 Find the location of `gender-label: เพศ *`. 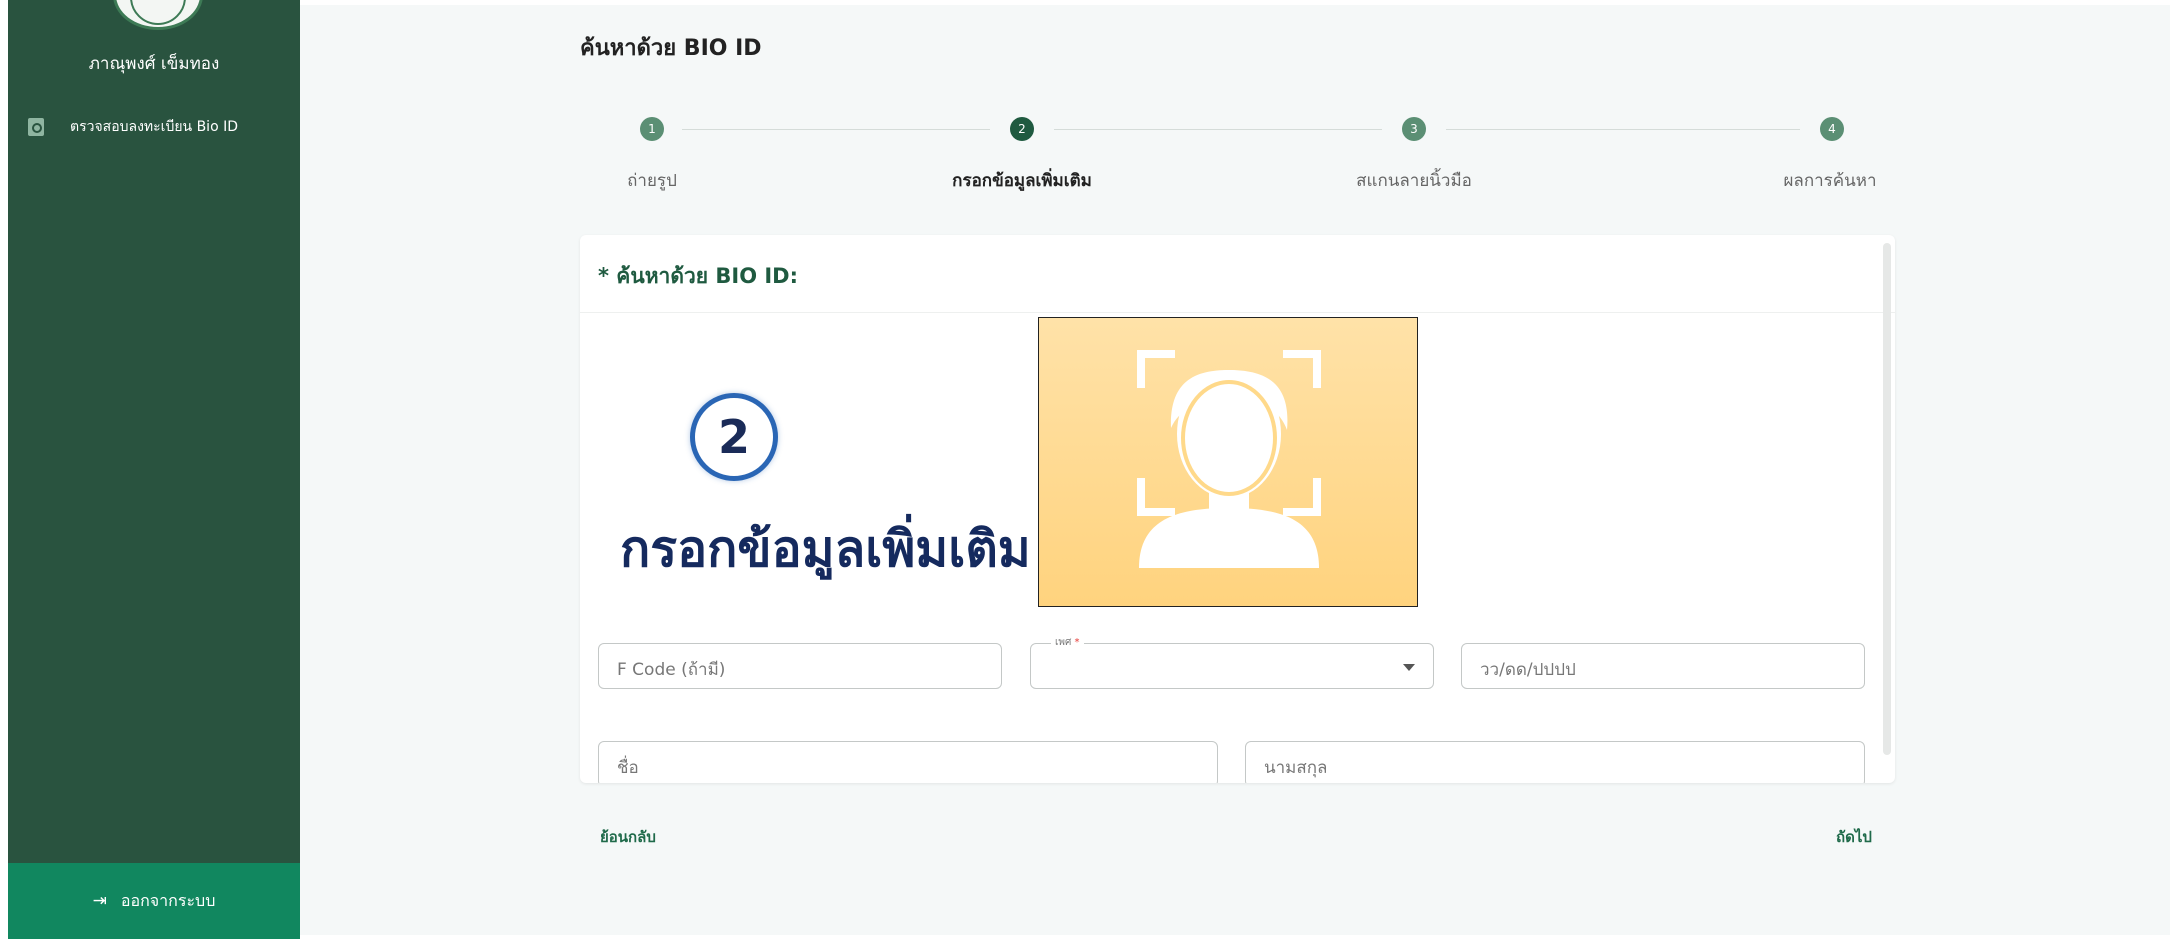

gender-label: เพศ * is located at coordinates (1067, 642).